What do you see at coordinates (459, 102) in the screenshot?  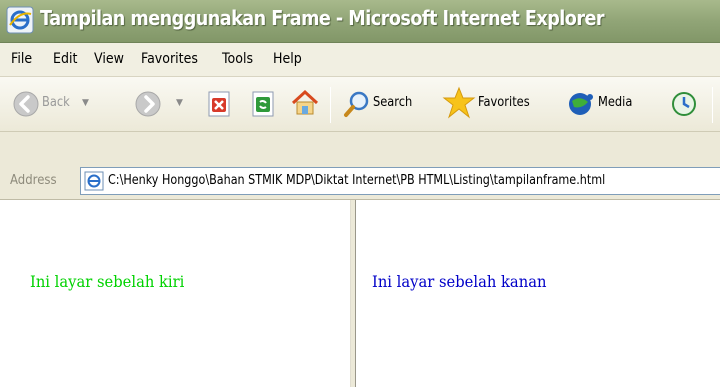 I see `favorites-star-icon` at bounding box center [459, 102].